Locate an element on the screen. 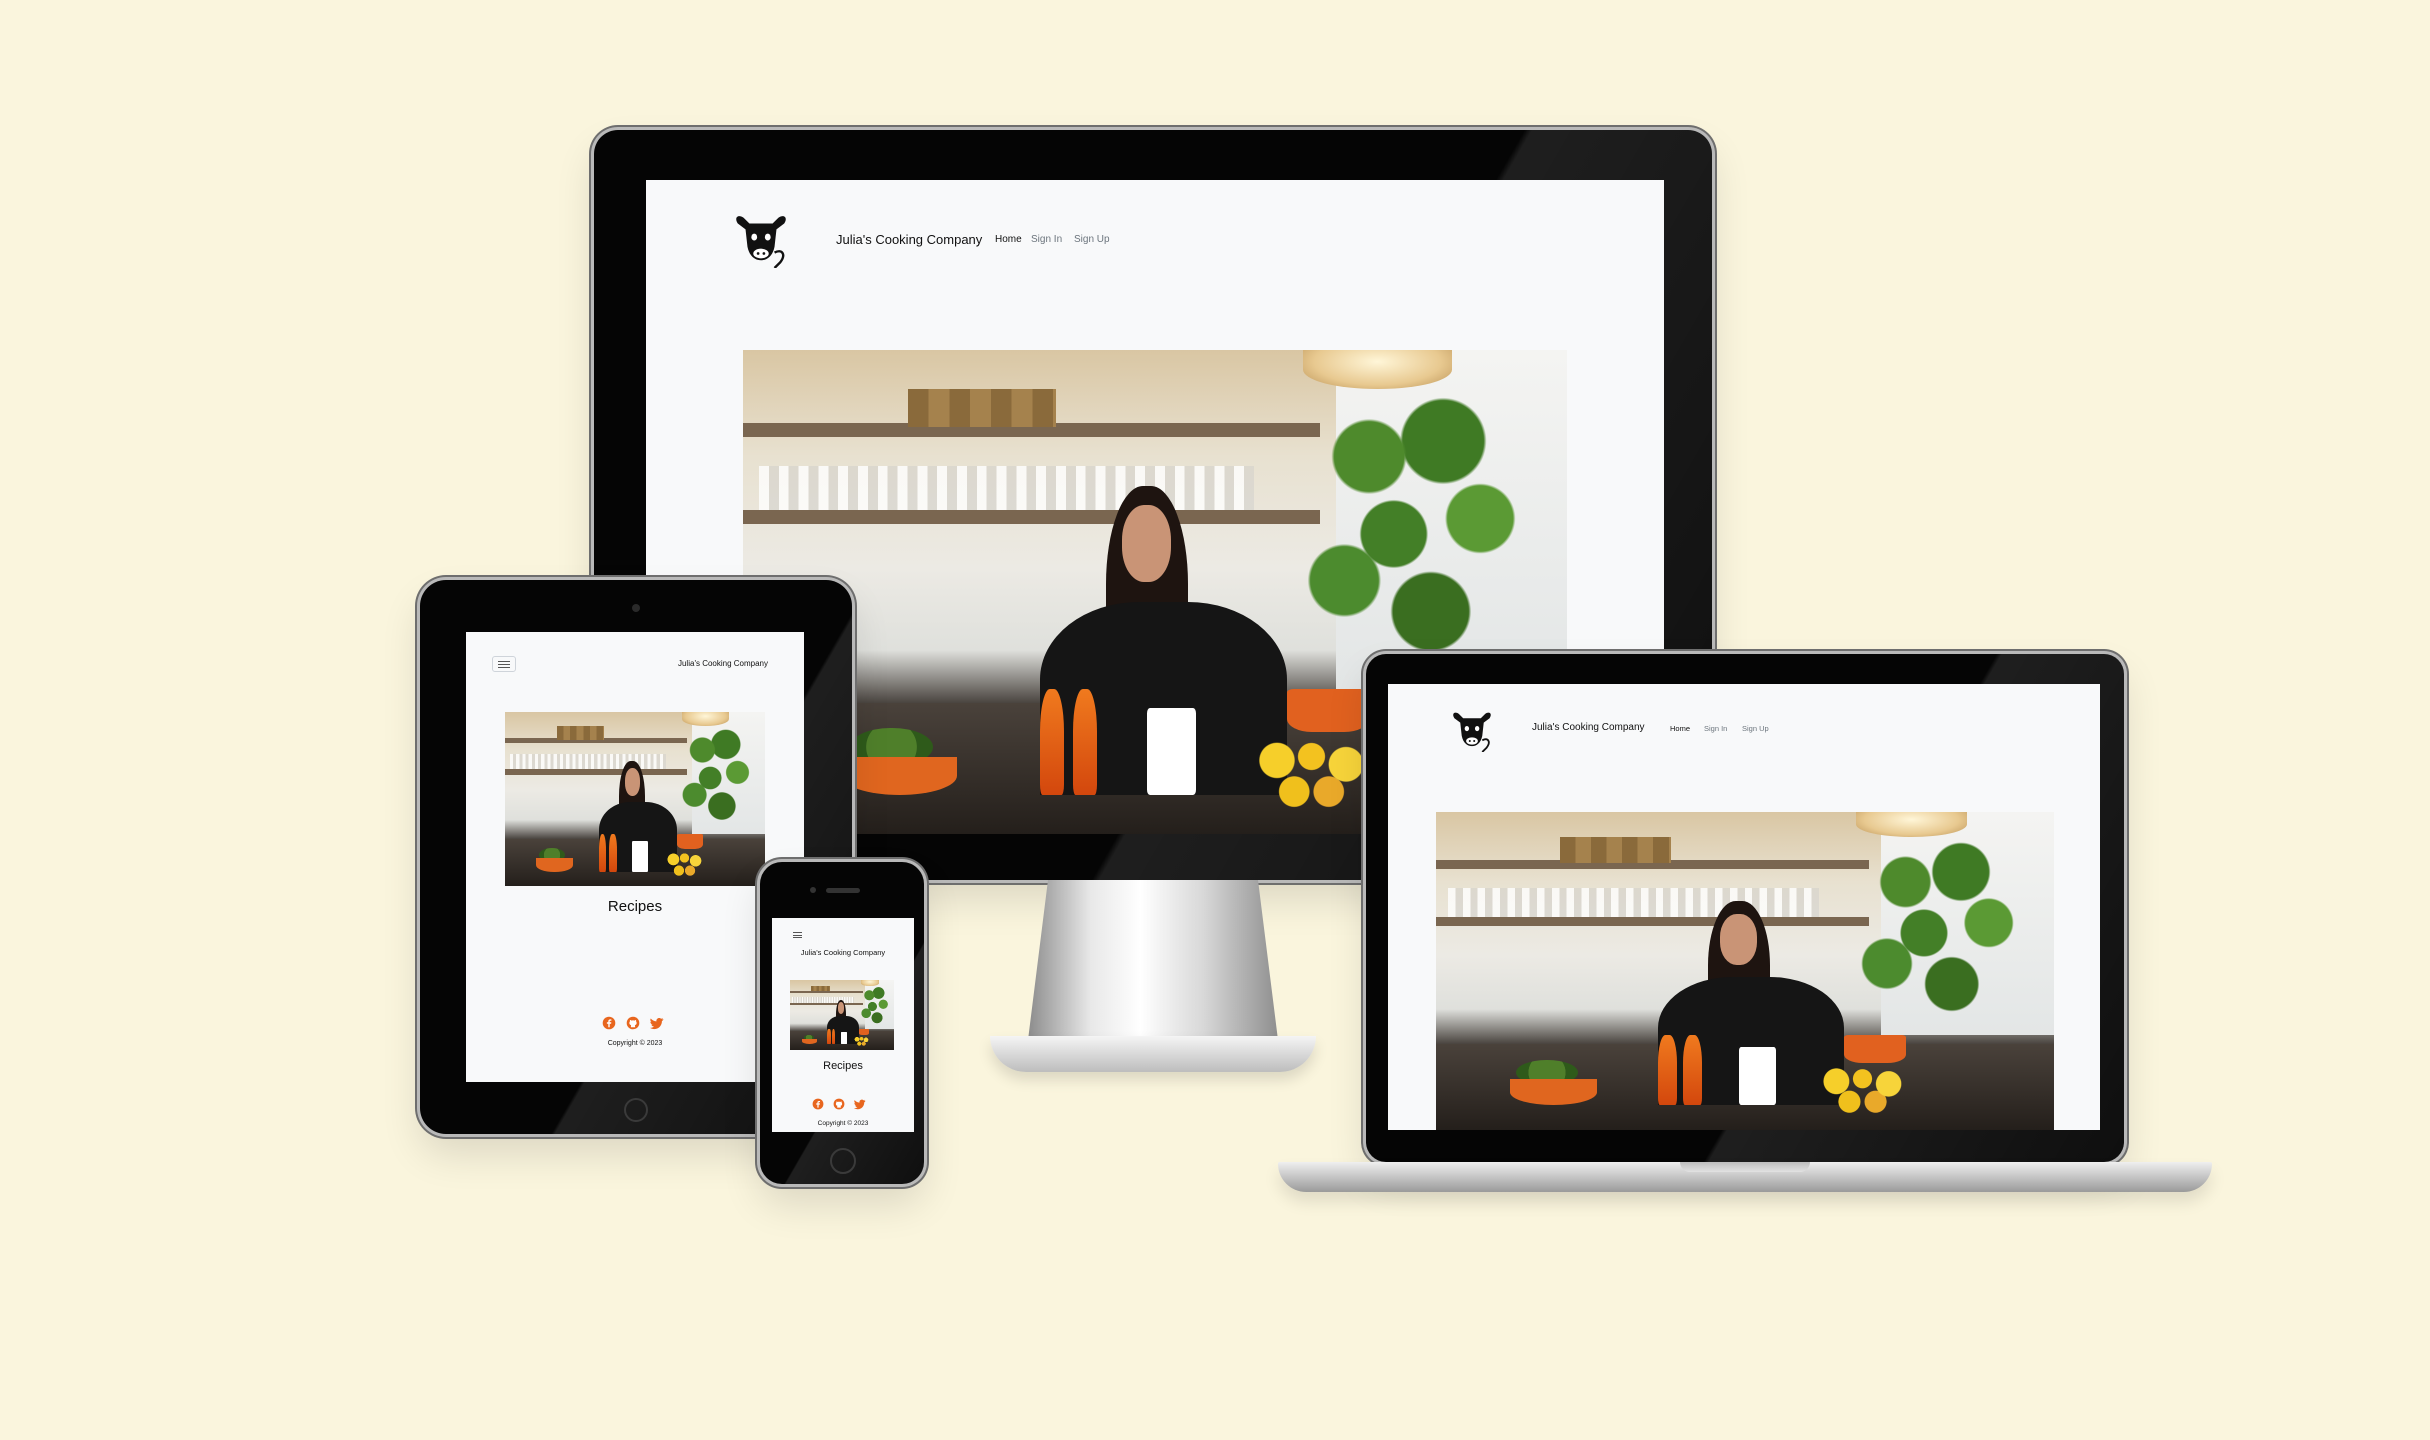 The image size is (2430, 1440). monitor-stand is located at coordinates (1153, 960).